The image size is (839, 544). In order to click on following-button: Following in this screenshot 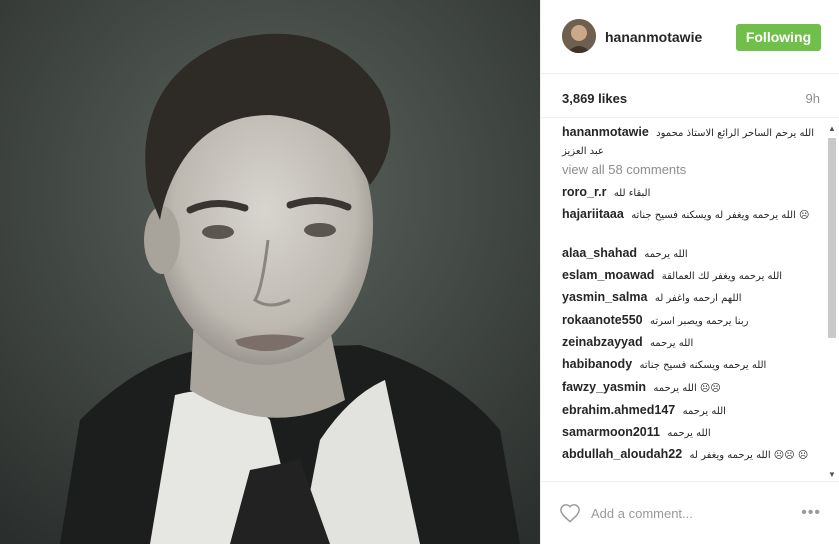, I will do `click(778, 37)`.